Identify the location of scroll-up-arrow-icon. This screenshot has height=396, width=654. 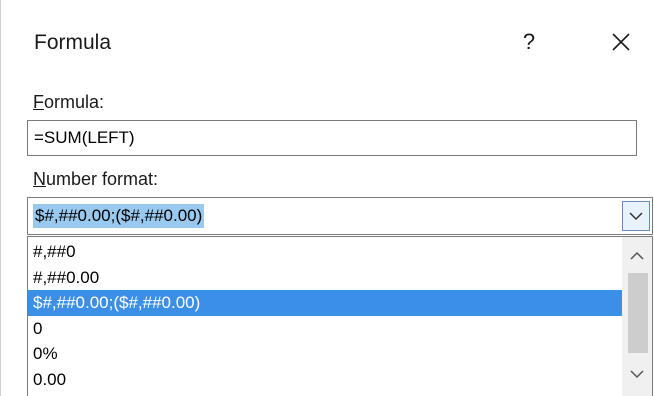
(637, 255).